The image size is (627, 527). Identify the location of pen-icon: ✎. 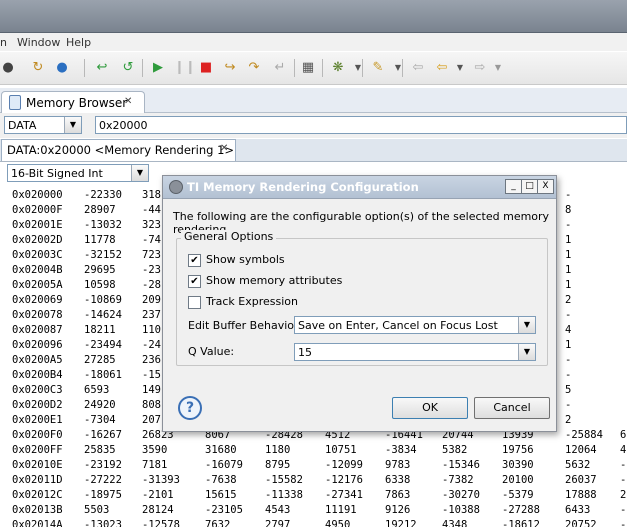
(378, 68).